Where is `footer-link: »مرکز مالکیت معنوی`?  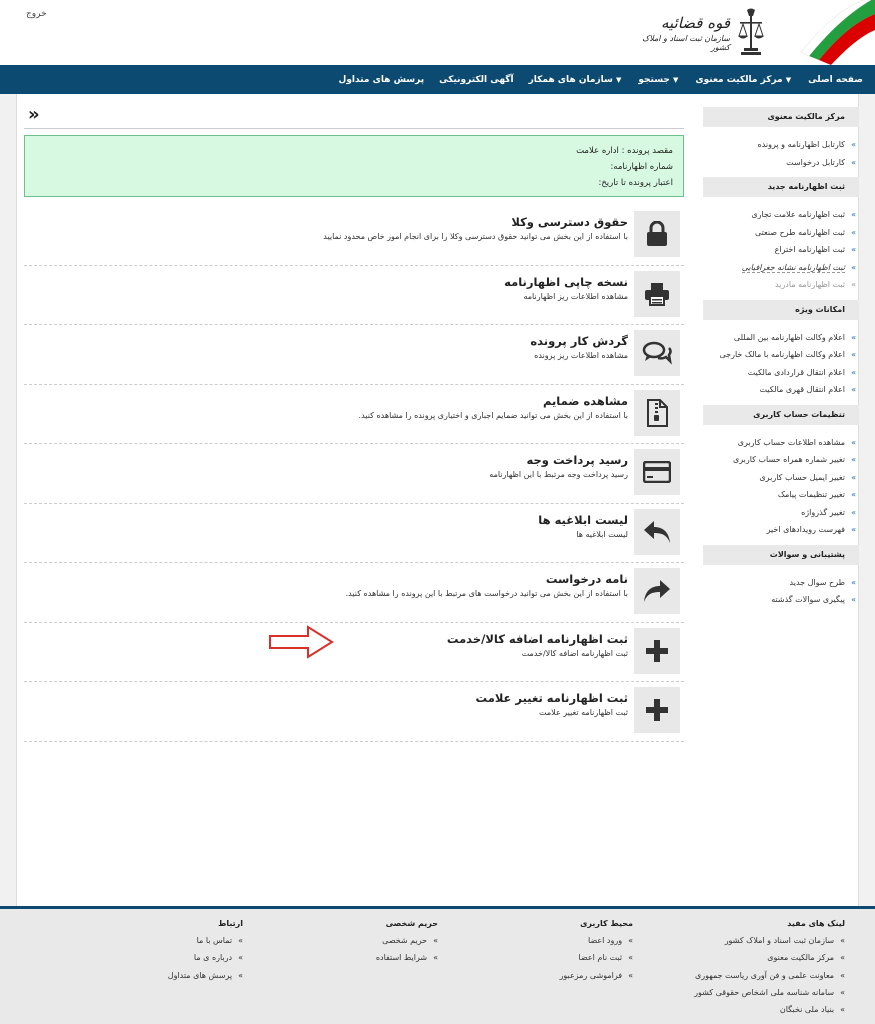
footer-link: »مرکز مالکیت معنوی is located at coordinates (769, 957).